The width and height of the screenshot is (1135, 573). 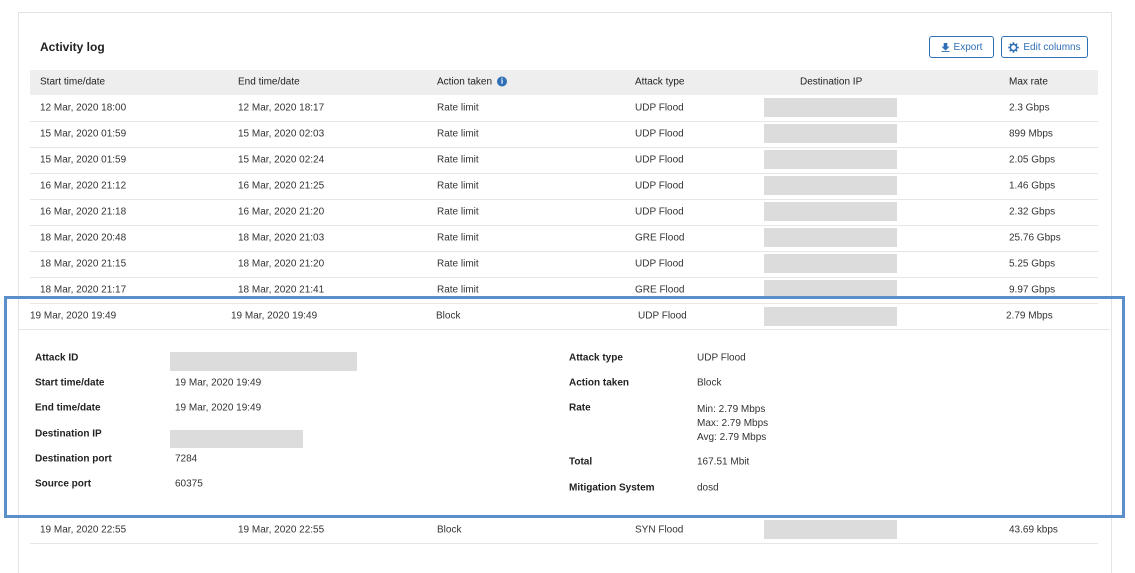 I want to click on detail-label-destination-port: Destination port, so click(x=73, y=459).